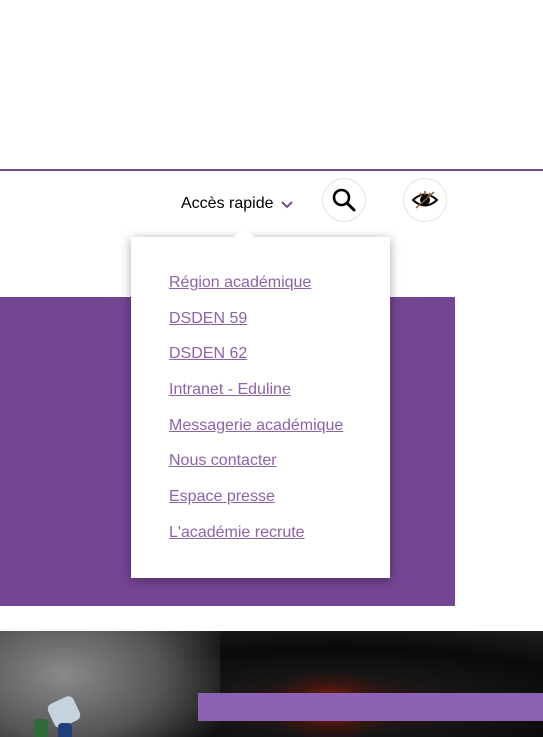  What do you see at coordinates (227, 203) in the screenshot?
I see `quick-access-label: Accès rapide` at bounding box center [227, 203].